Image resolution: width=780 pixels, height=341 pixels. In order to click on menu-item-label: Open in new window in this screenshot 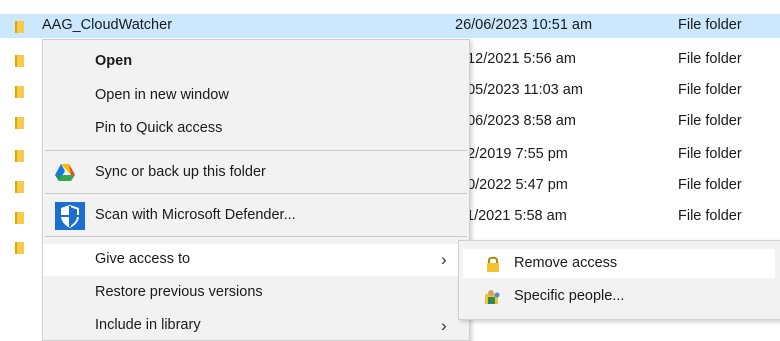, I will do `click(162, 95)`.